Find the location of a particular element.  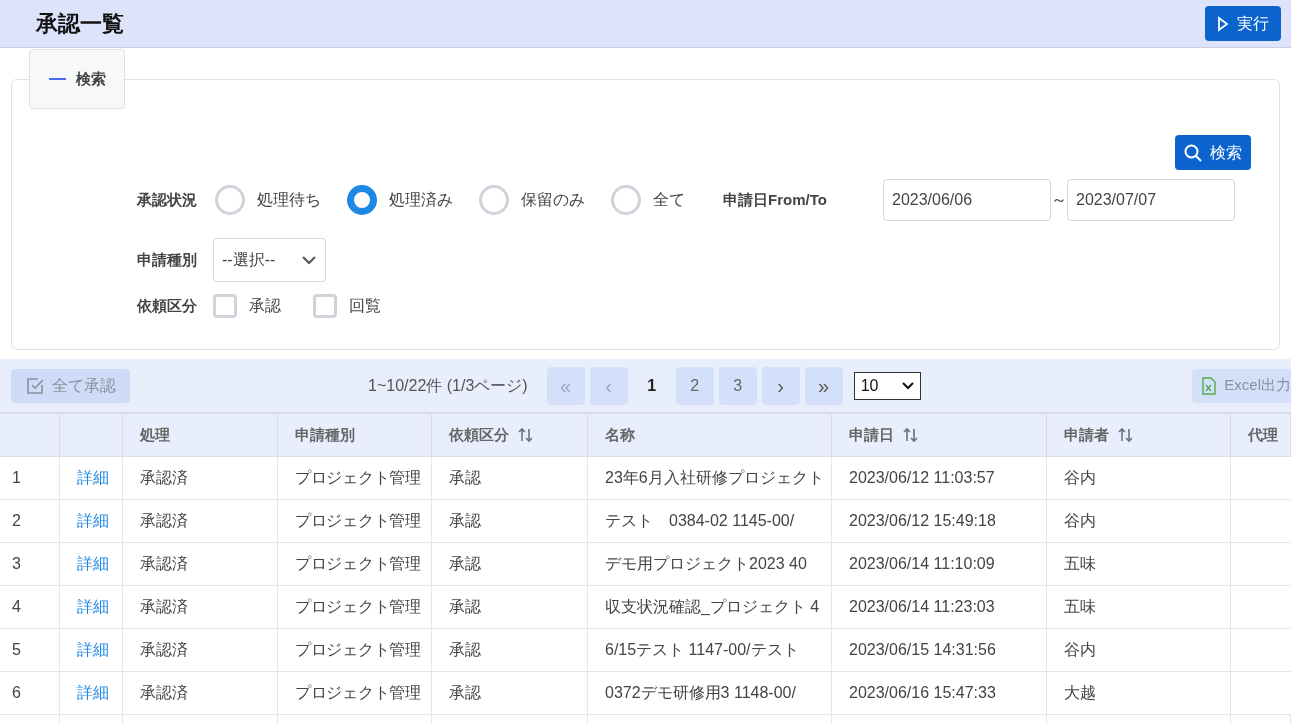

column-header: 名称 is located at coordinates (710, 435).